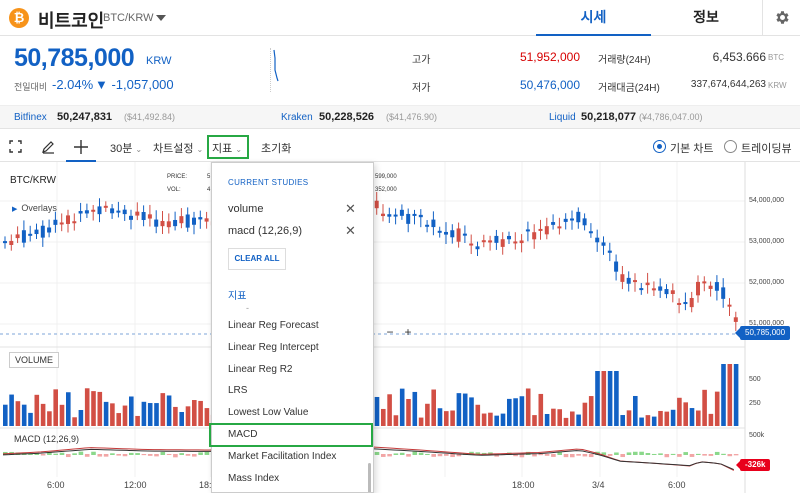  Describe the element at coordinates (209, 177) in the screenshot. I see `hover-price-fragment: 5` at that location.